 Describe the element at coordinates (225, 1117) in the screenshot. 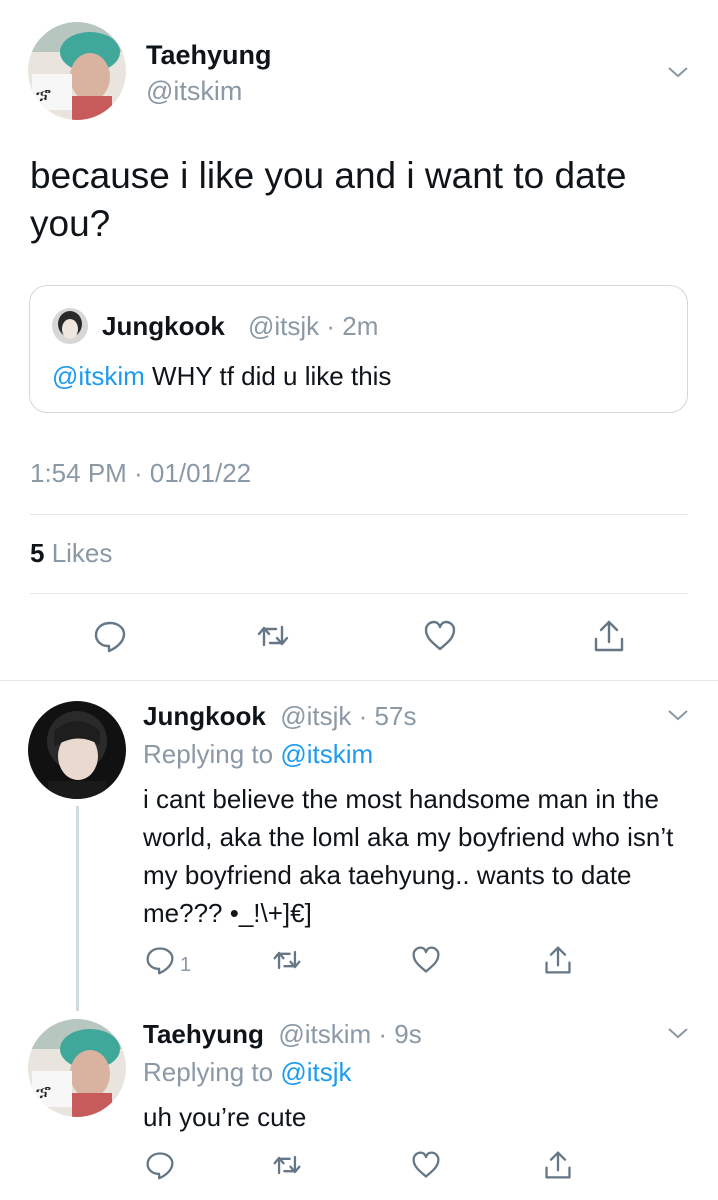

I see `reply-text: uh you’re cute` at that location.